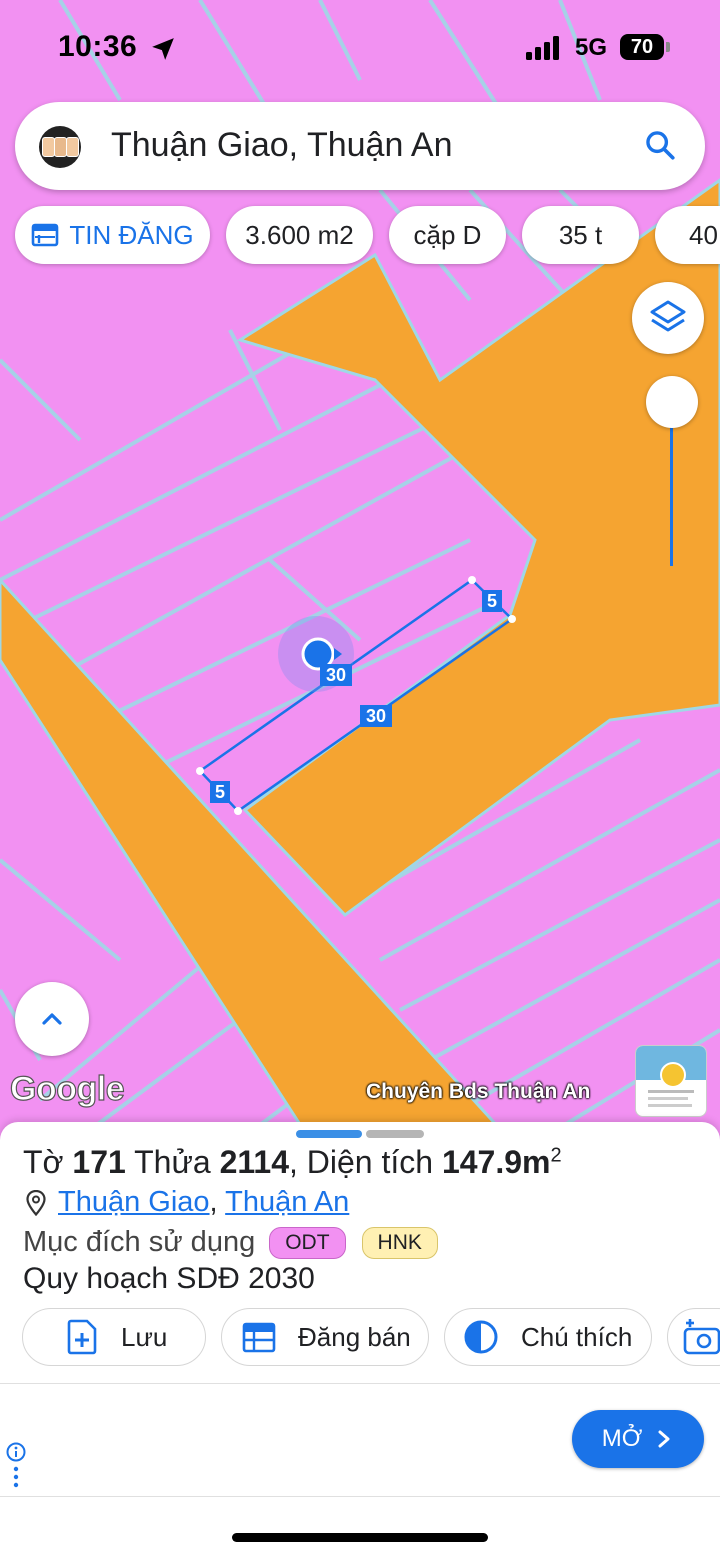  Describe the element at coordinates (556, 1155) in the screenshot. I see `area-unit: 2` at that location.